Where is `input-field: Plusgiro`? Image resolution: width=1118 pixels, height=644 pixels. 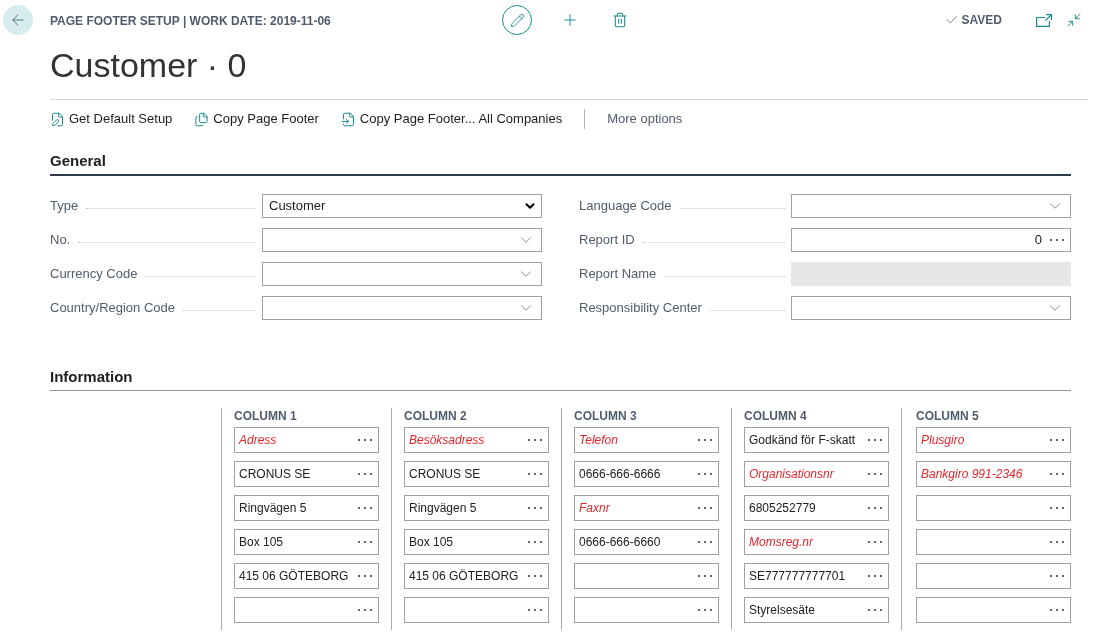 input-field: Plusgiro is located at coordinates (993, 440).